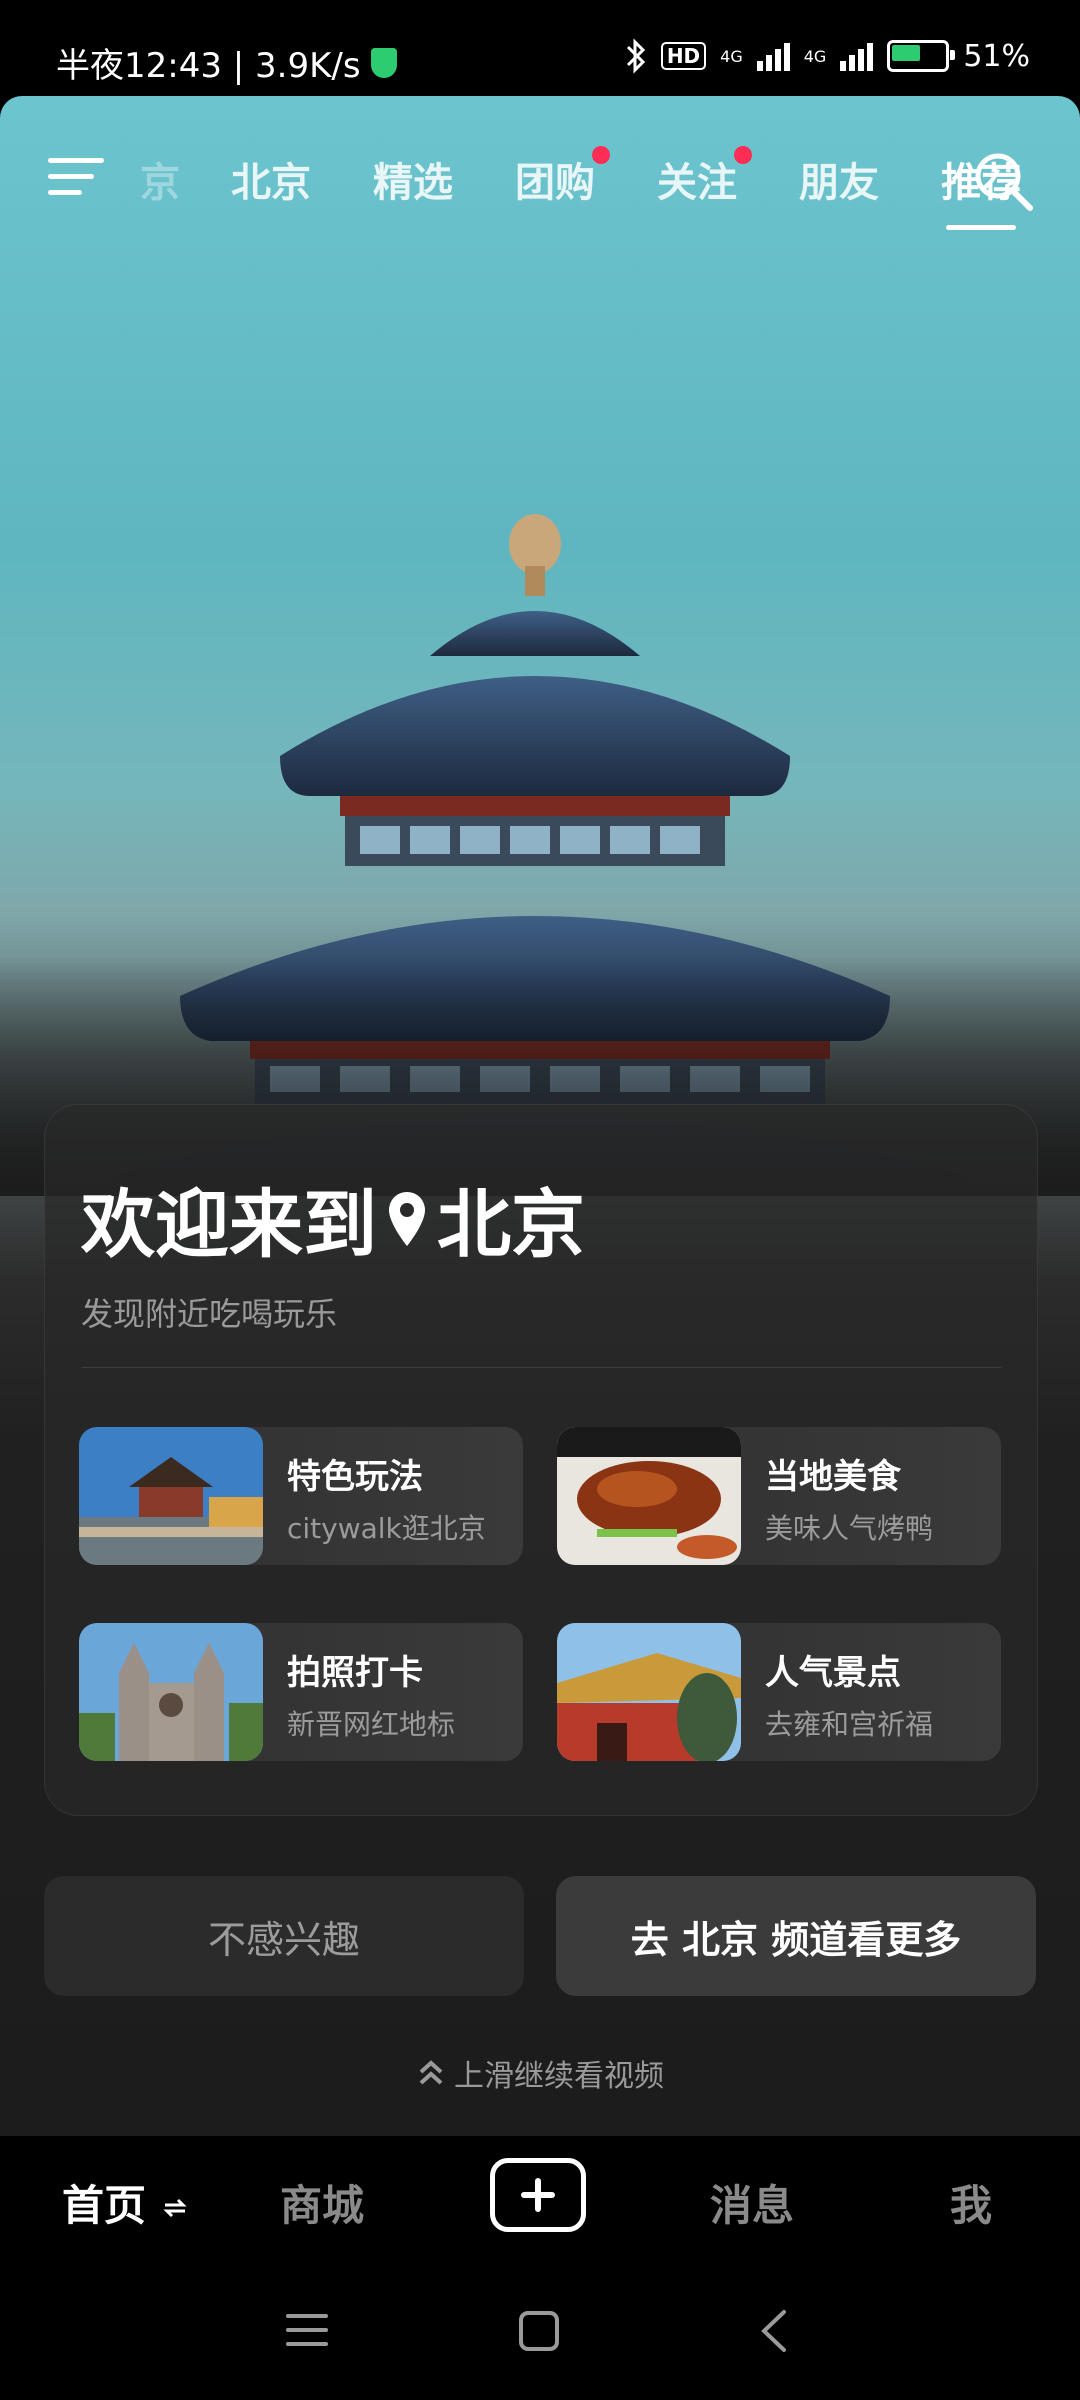 The image size is (1080, 2400). I want to click on tab-beijing: 北京, so click(271, 179).